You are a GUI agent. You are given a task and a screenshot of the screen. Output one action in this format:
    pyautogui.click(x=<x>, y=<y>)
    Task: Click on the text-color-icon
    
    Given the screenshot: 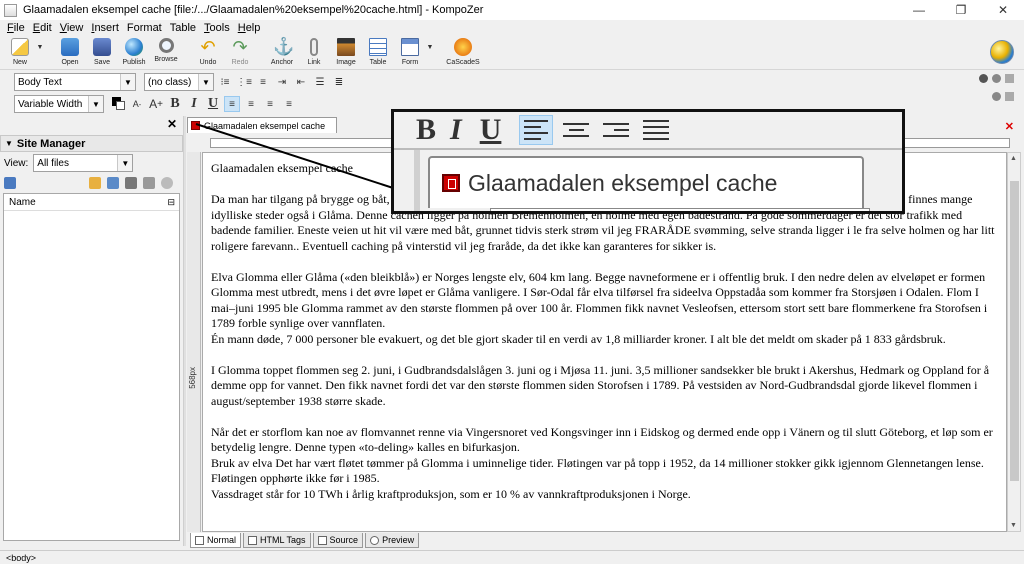 What is the action you would take?
    pyautogui.click(x=119, y=104)
    